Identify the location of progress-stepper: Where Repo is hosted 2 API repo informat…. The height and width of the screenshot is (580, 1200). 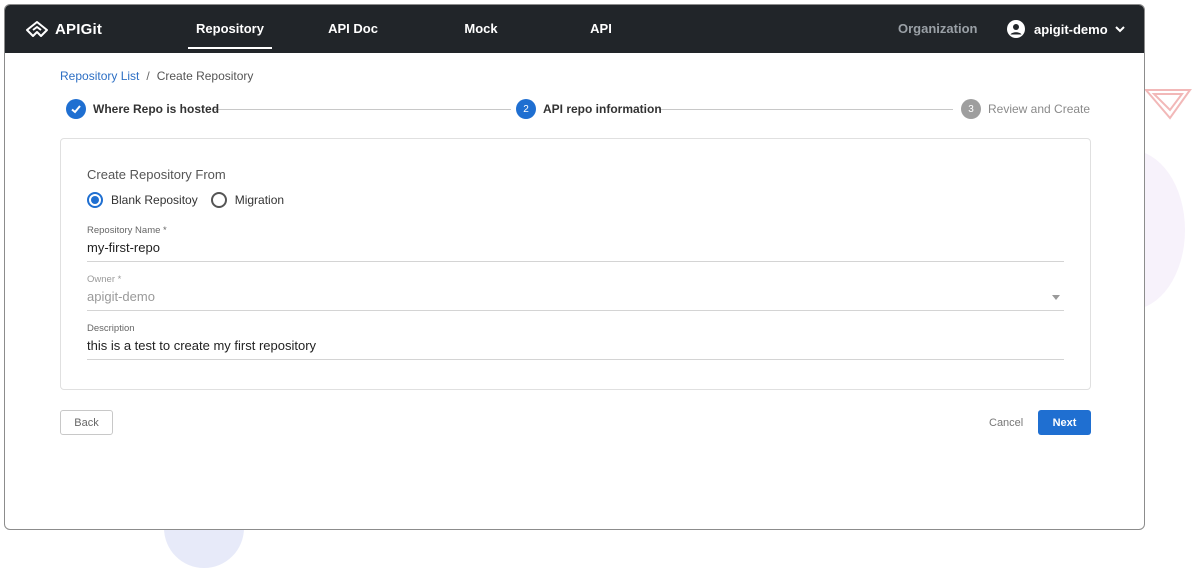
(574, 109).